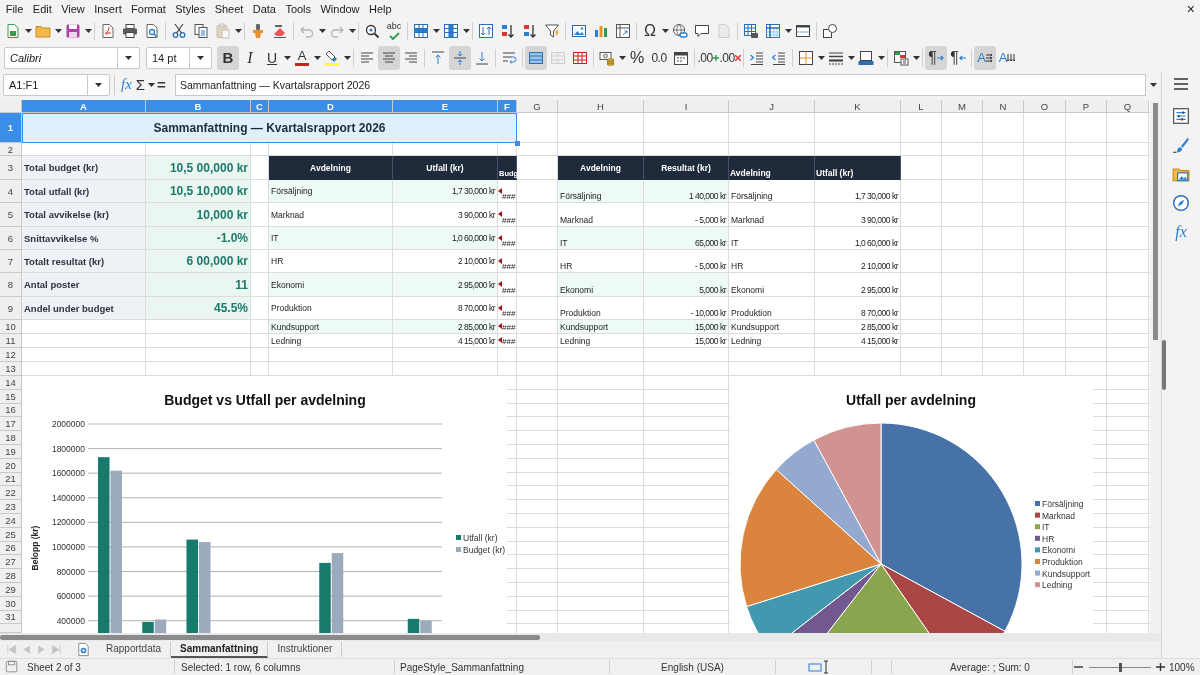  I want to click on row-header: 8, so click(11, 285).